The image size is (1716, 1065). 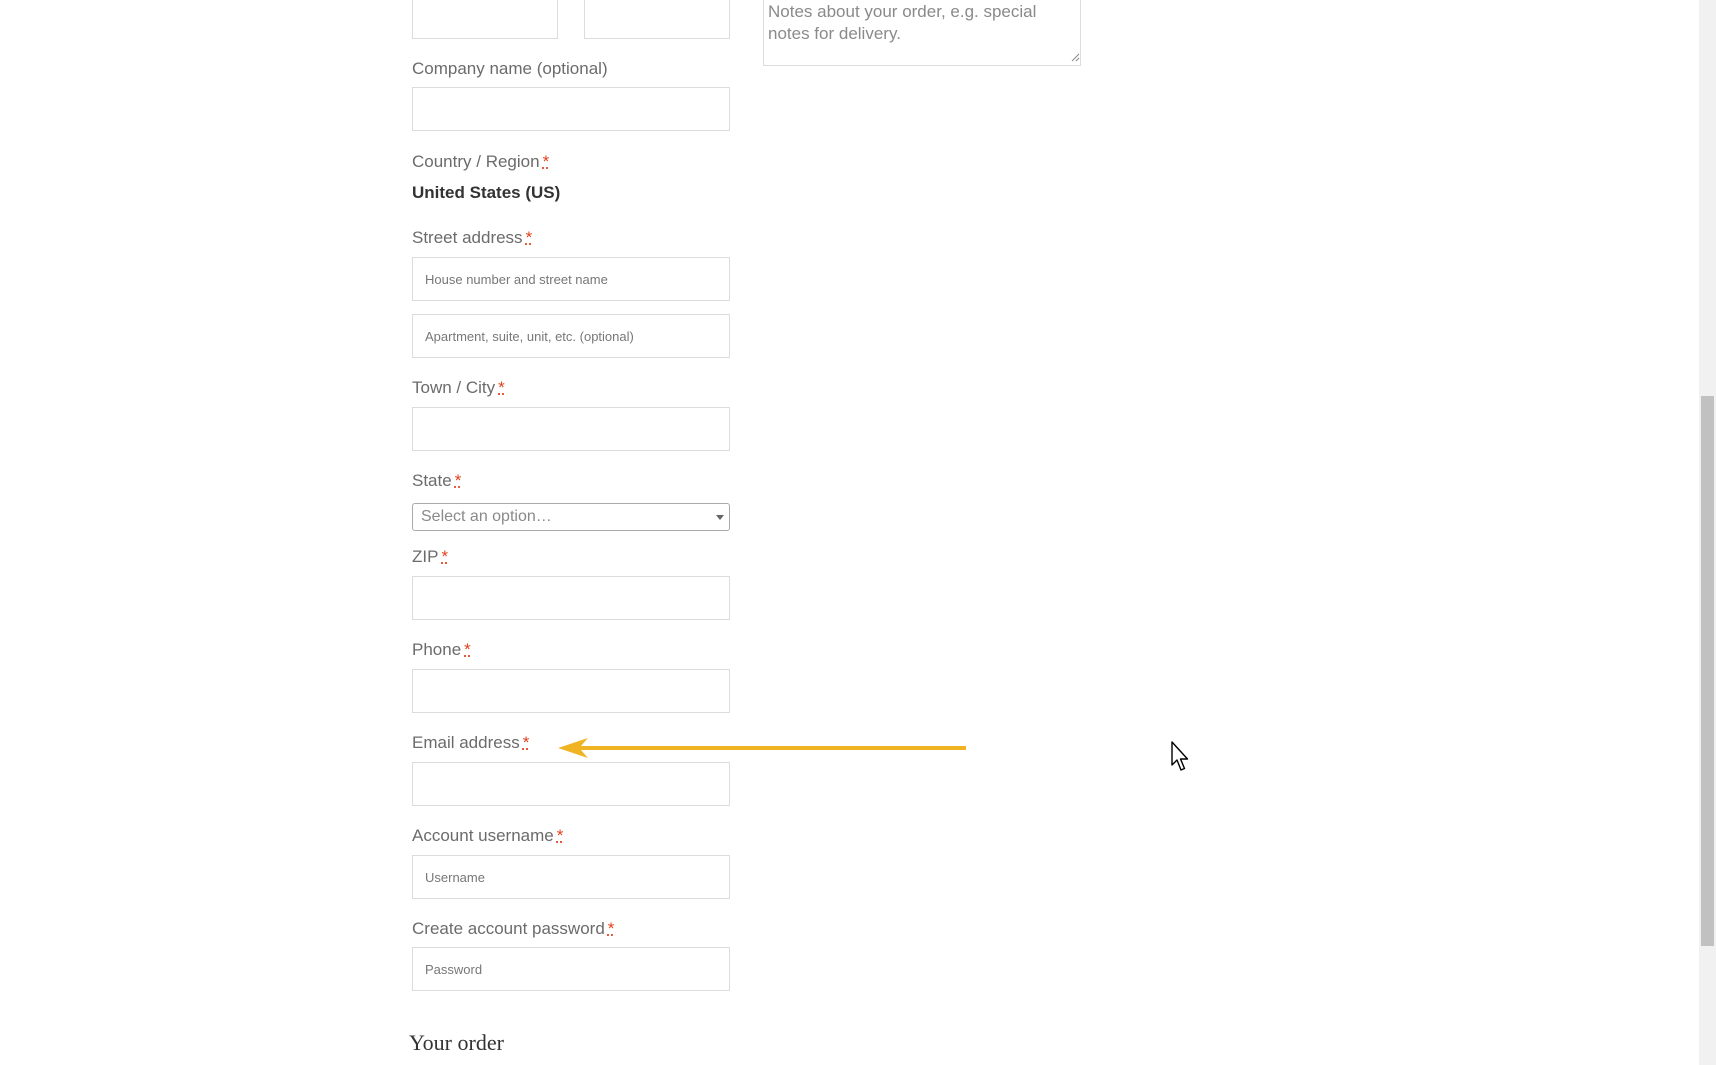 What do you see at coordinates (485, 19) in the screenshot?
I see `first-name-input` at bounding box center [485, 19].